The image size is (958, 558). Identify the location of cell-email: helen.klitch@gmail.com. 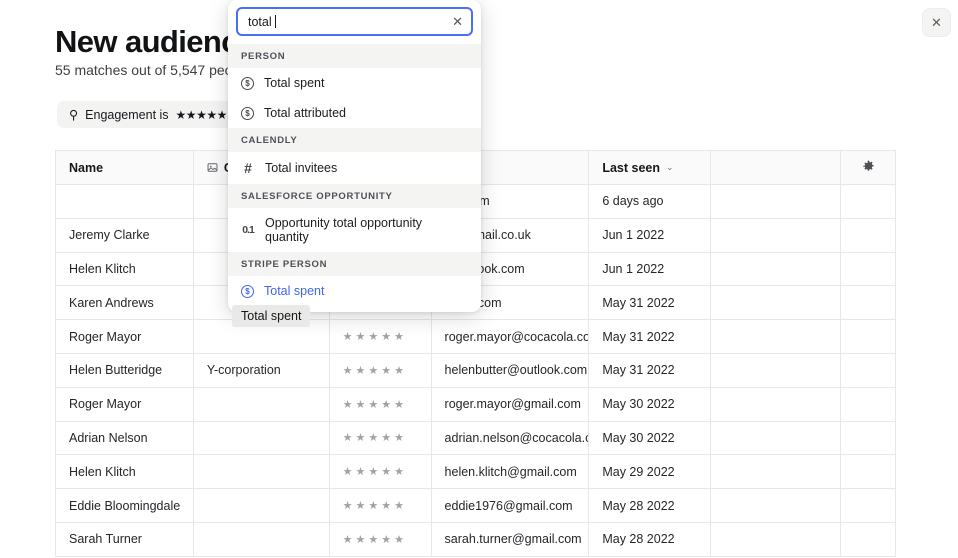
(510, 472).